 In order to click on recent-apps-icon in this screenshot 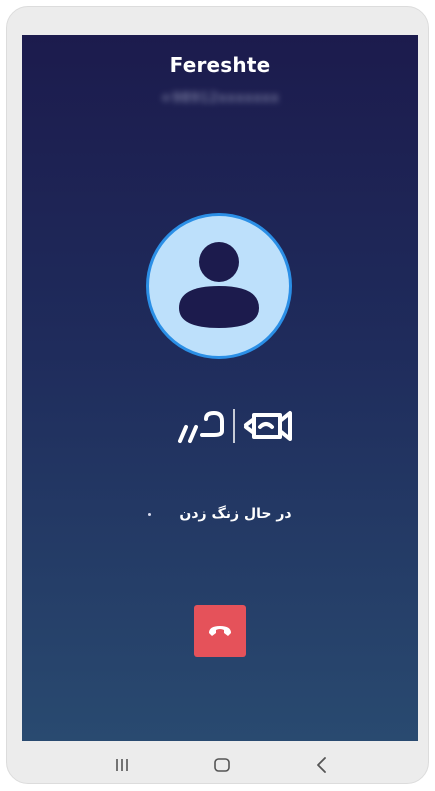, I will do `click(122, 765)`.